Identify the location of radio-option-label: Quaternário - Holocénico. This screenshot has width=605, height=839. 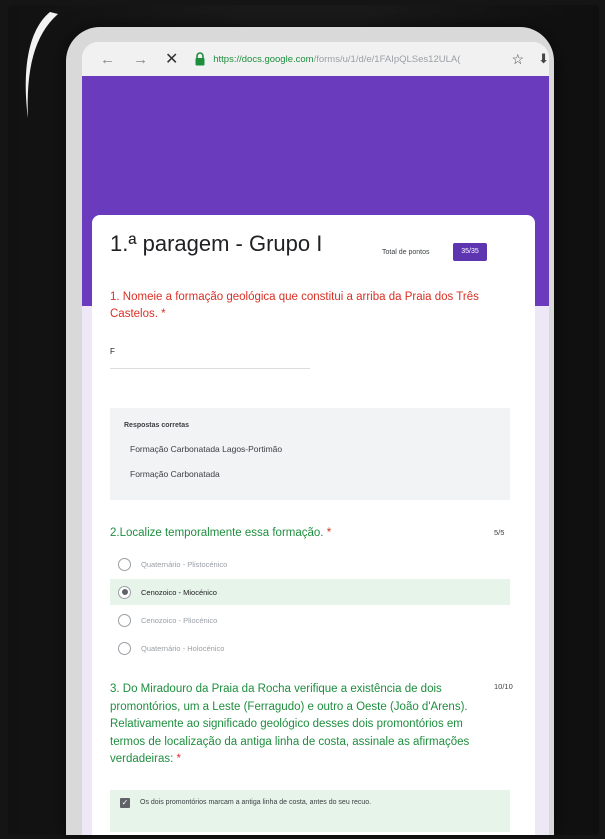
(183, 648).